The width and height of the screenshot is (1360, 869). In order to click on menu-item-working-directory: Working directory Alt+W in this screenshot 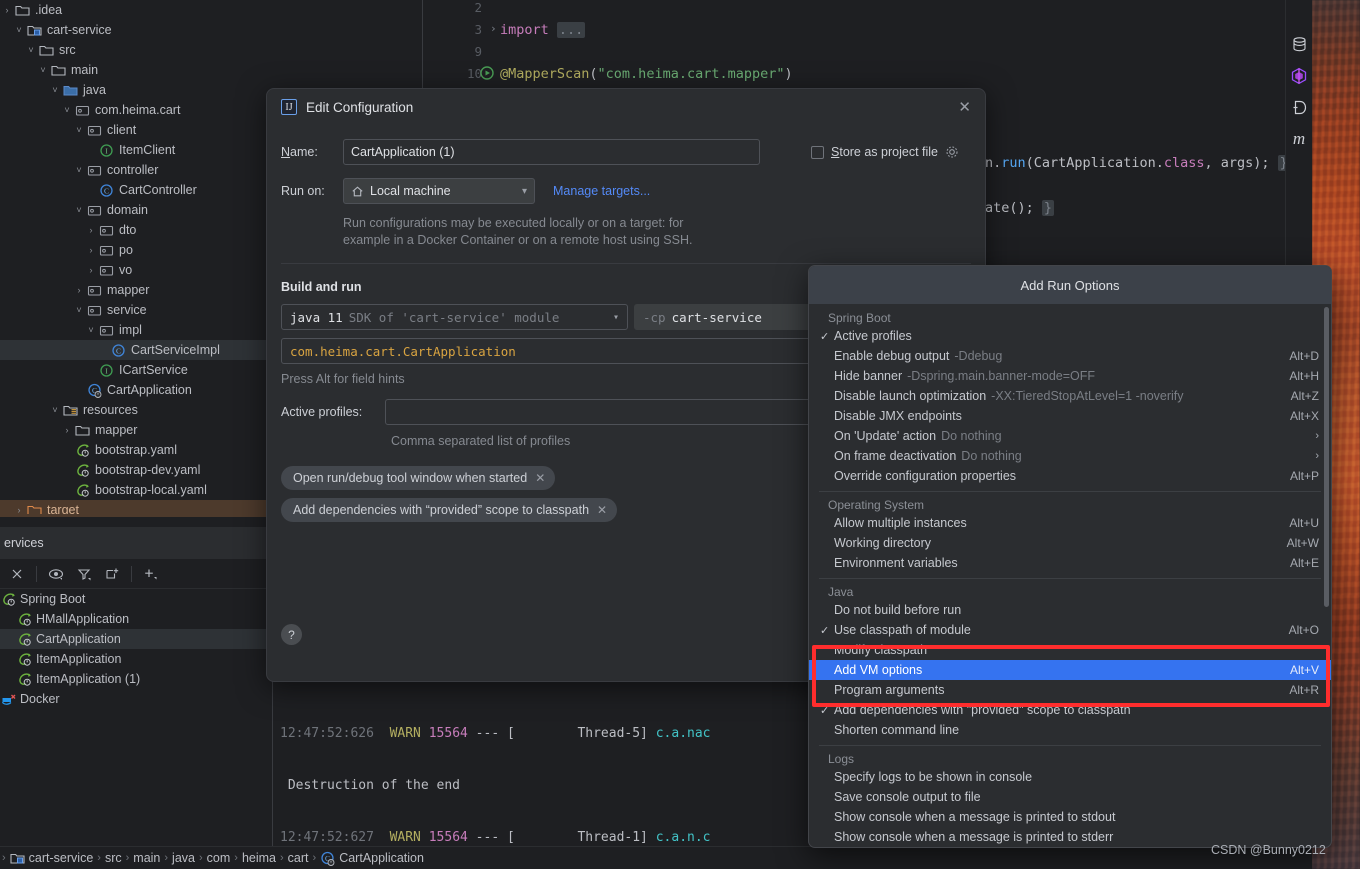, I will do `click(1070, 543)`.